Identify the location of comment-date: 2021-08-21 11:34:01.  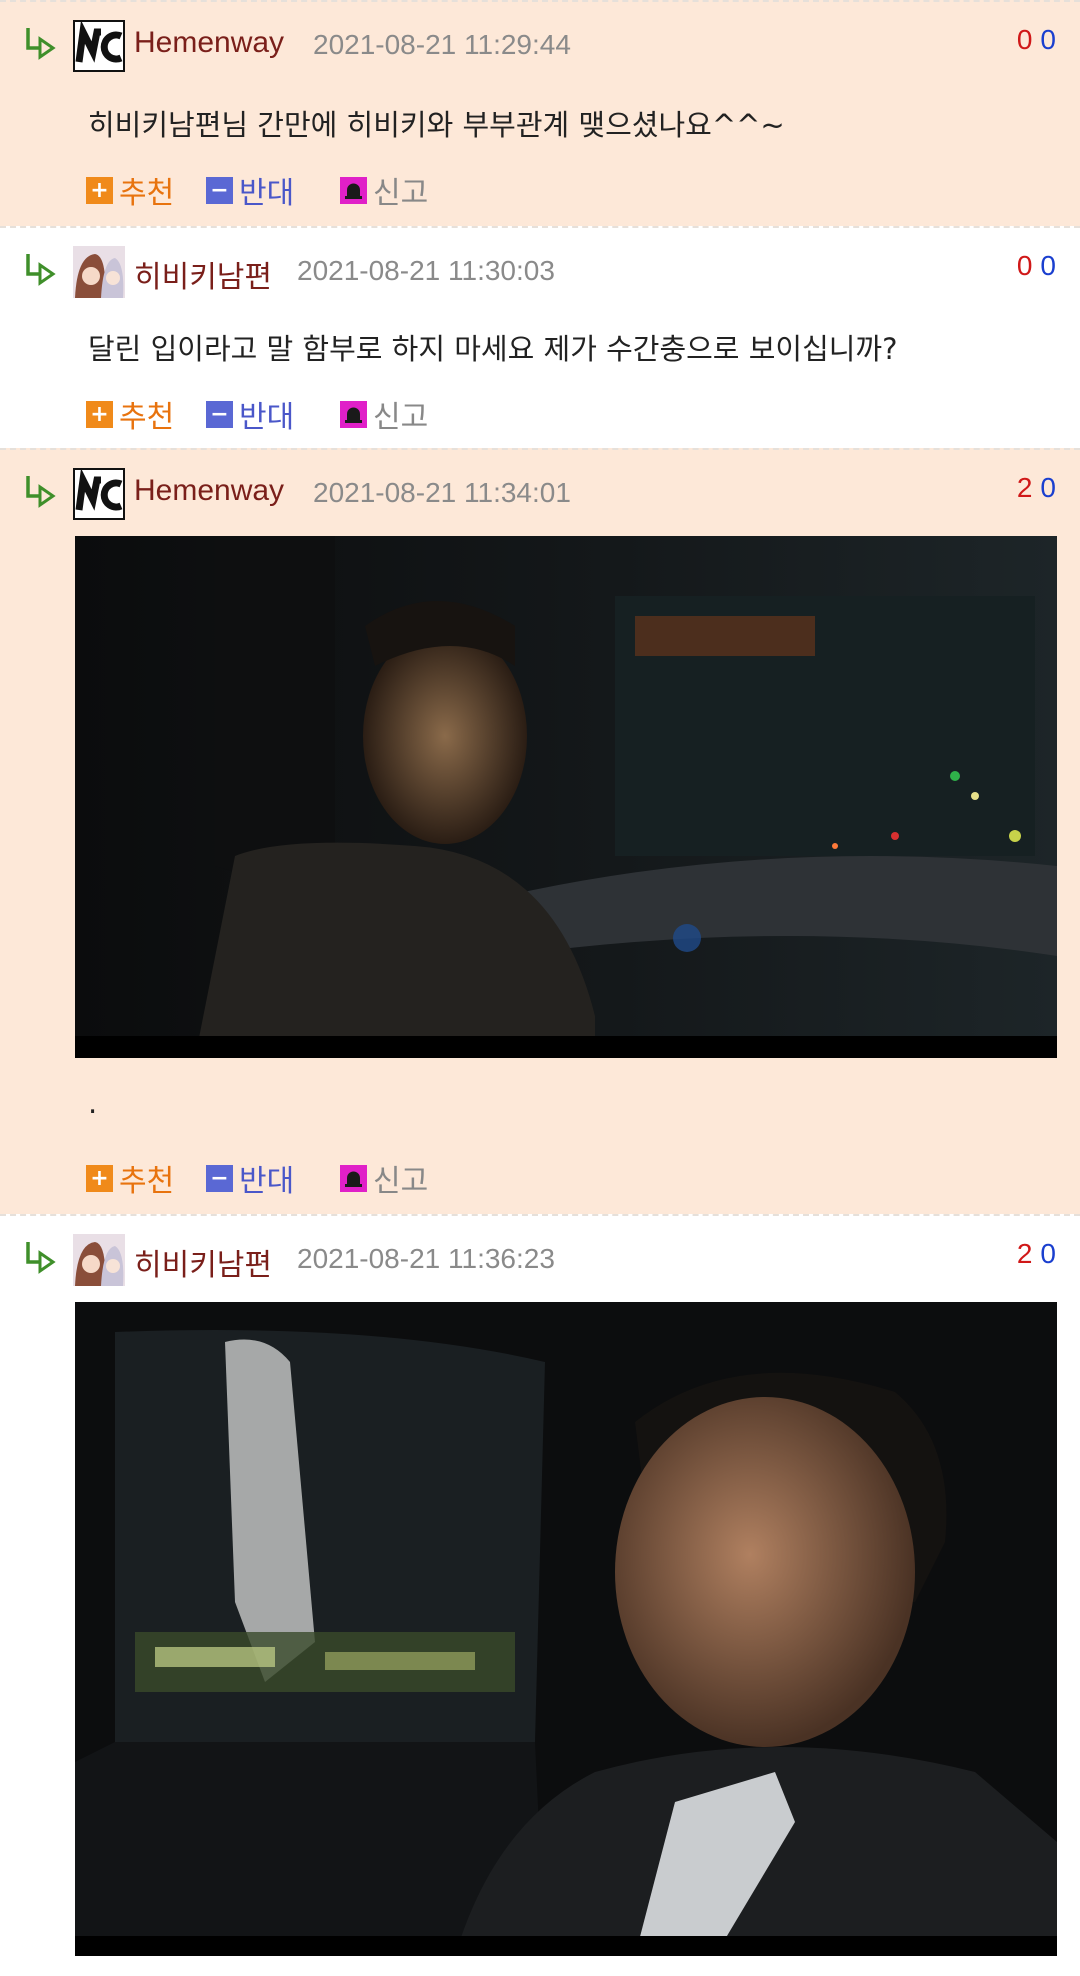
(442, 492).